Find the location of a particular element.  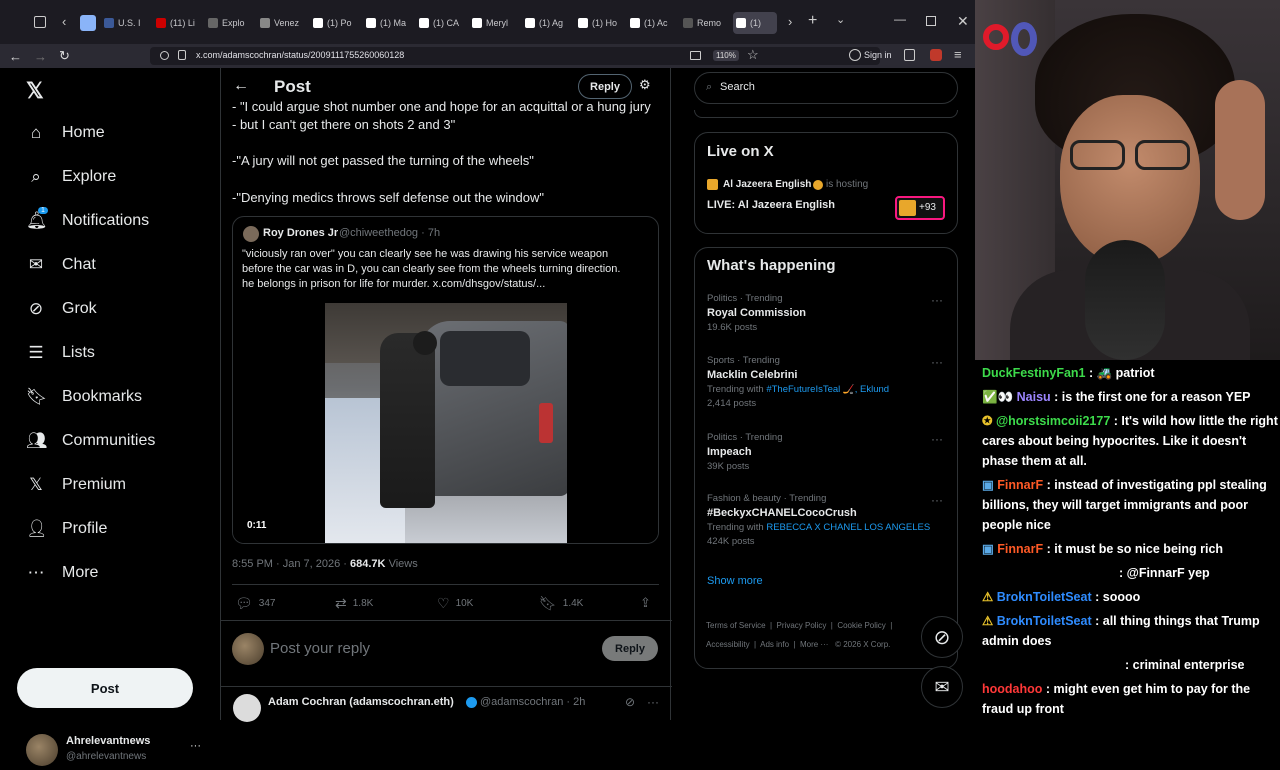

tab-overview-icon is located at coordinates (40, 22).